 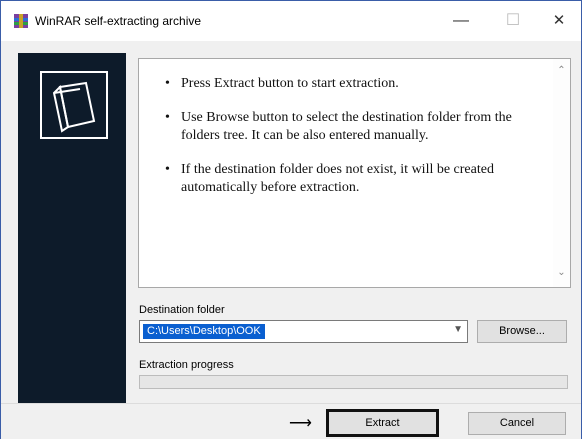 What do you see at coordinates (182, 310) in the screenshot?
I see `destination-folder-label: Destination folder` at bounding box center [182, 310].